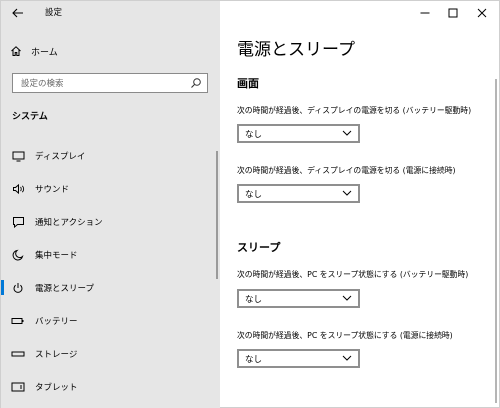 This screenshot has height=408, width=500. Describe the element at coordinates (56, 354) in the screenshot. I see `sidebar-item-label: ストレージ` at that location.